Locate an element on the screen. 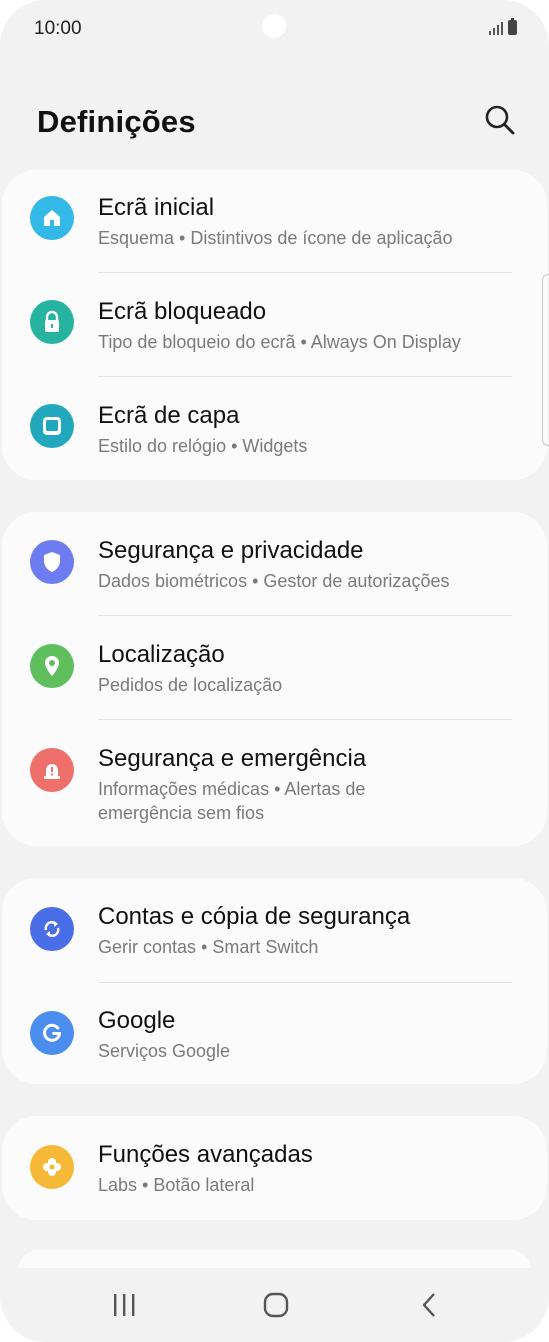  scrollbar is located at coordinates (545, 360).